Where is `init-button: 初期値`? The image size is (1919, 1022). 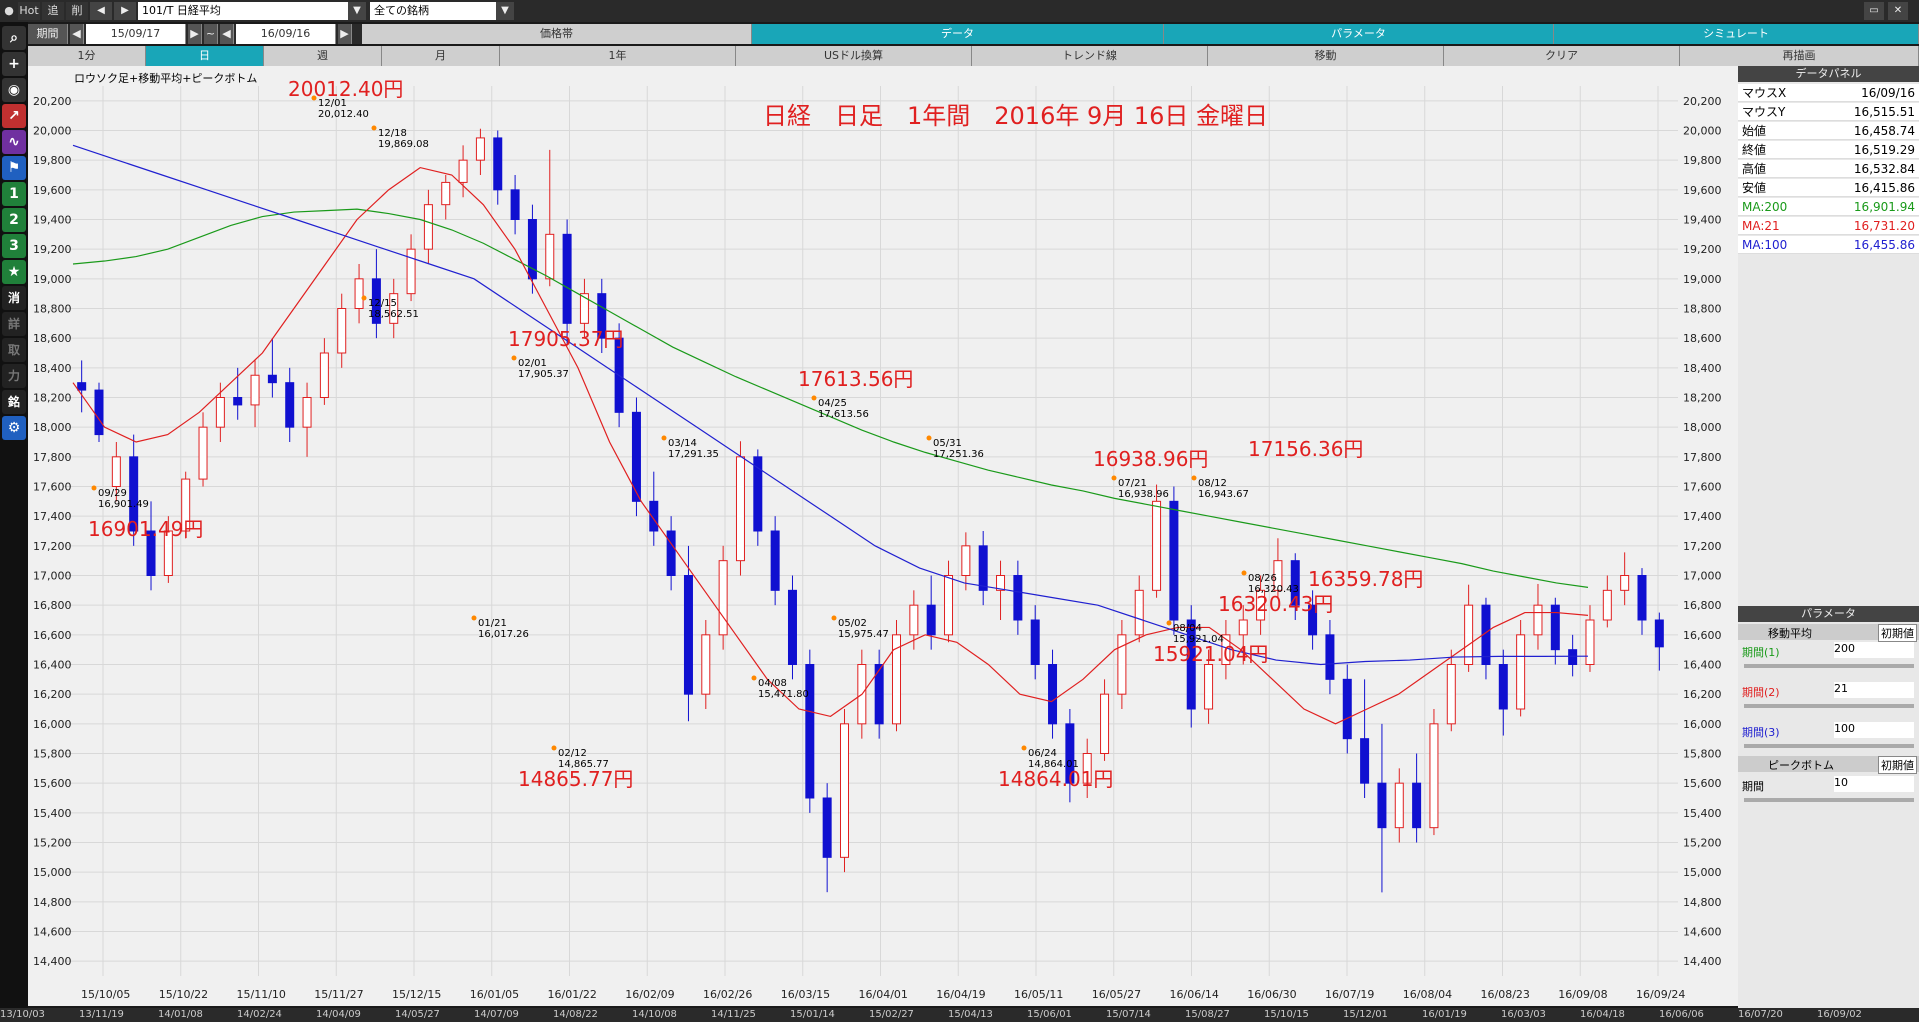
init-button: 初期値 is located at coordinates (1897, 633).